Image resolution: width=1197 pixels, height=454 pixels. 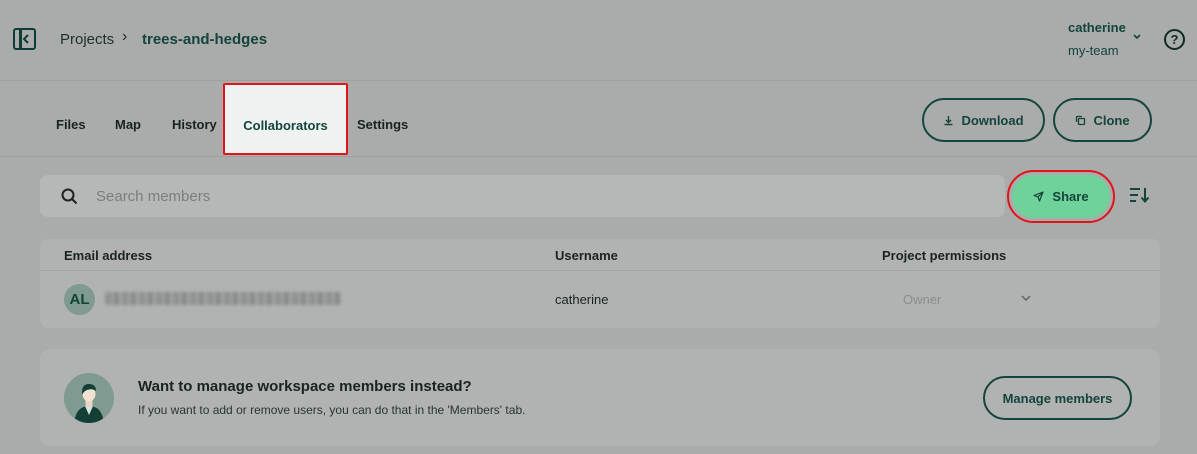 I want to click on column-email: Email address, so click(x=108, y=255).